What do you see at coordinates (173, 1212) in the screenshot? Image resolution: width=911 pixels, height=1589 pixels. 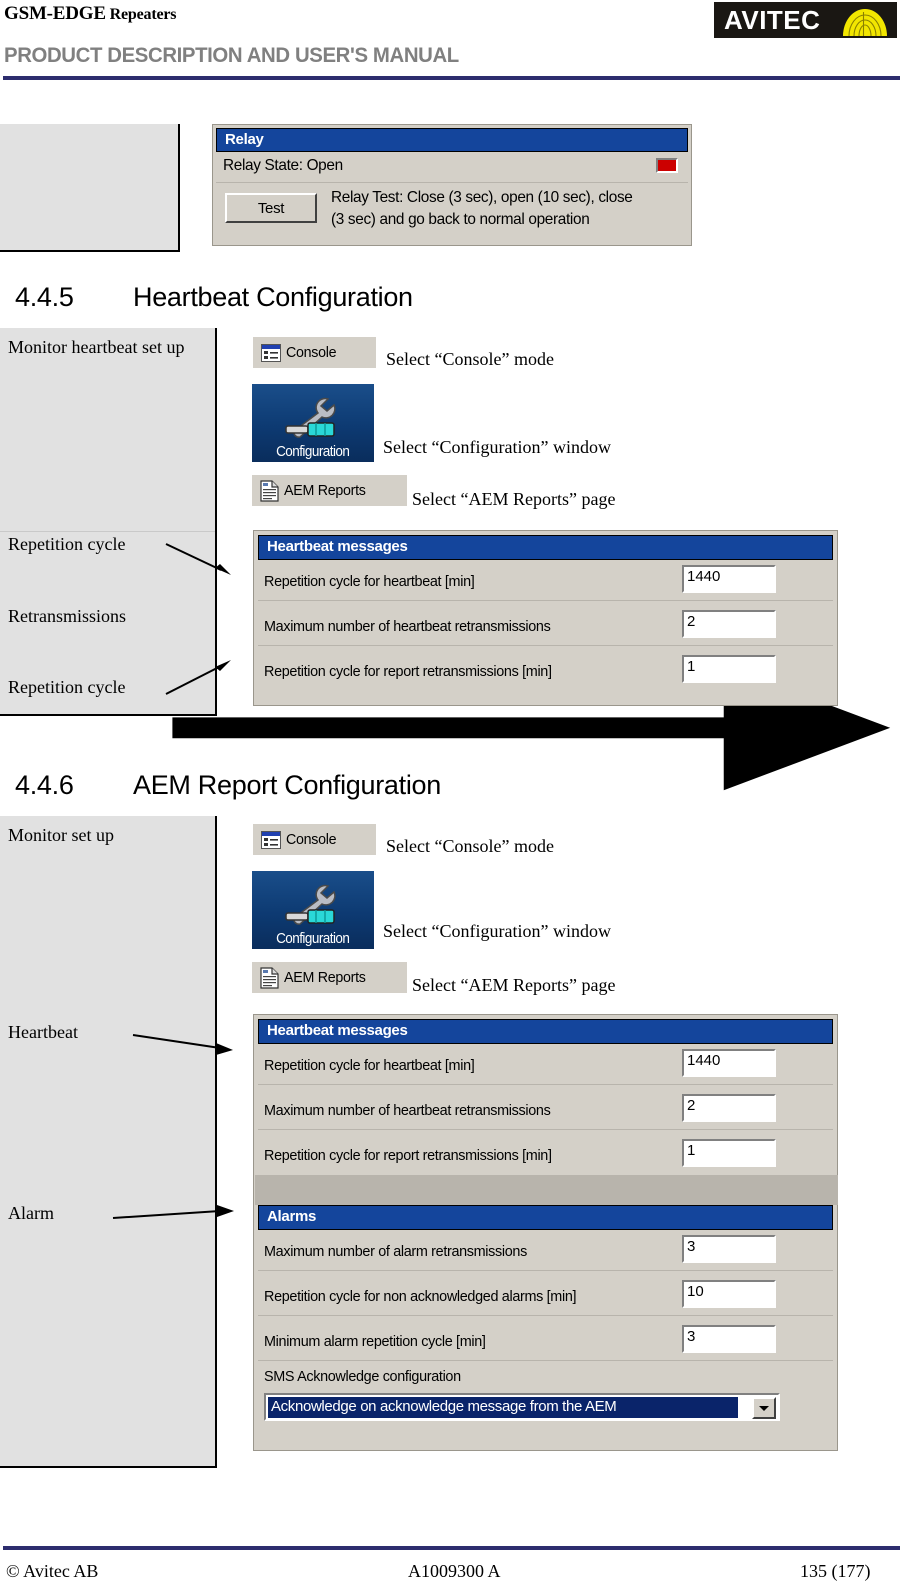 I see `s446-arrow-alarm` at bounding box center [173, 1212].